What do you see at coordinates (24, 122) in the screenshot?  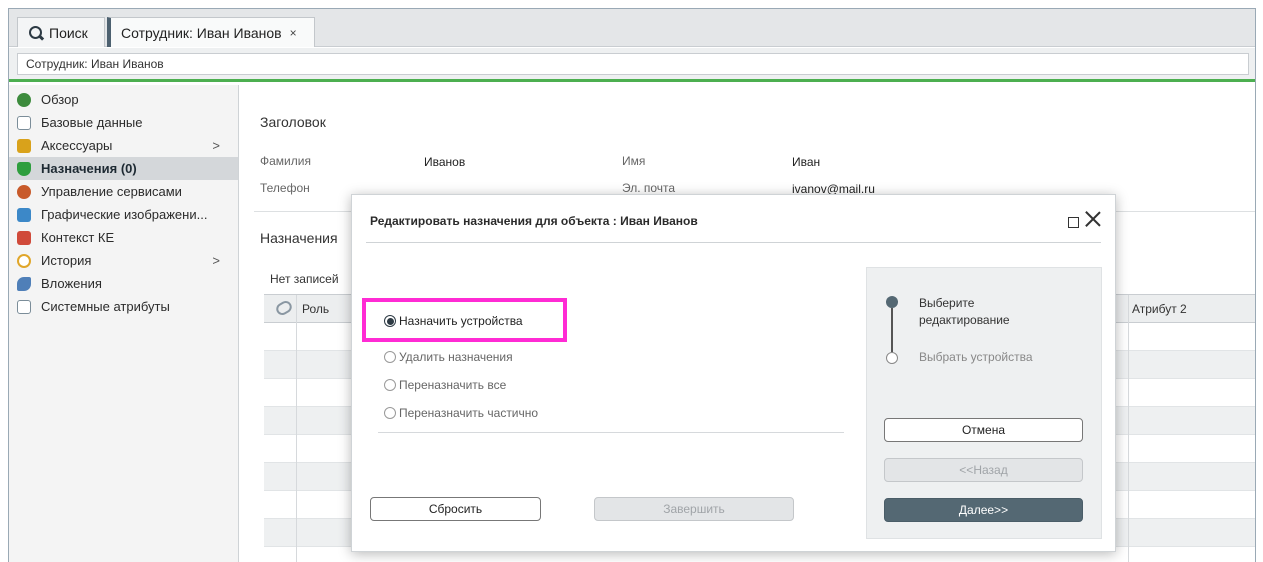 I see `document-icon` at bounding box center [24, 122].